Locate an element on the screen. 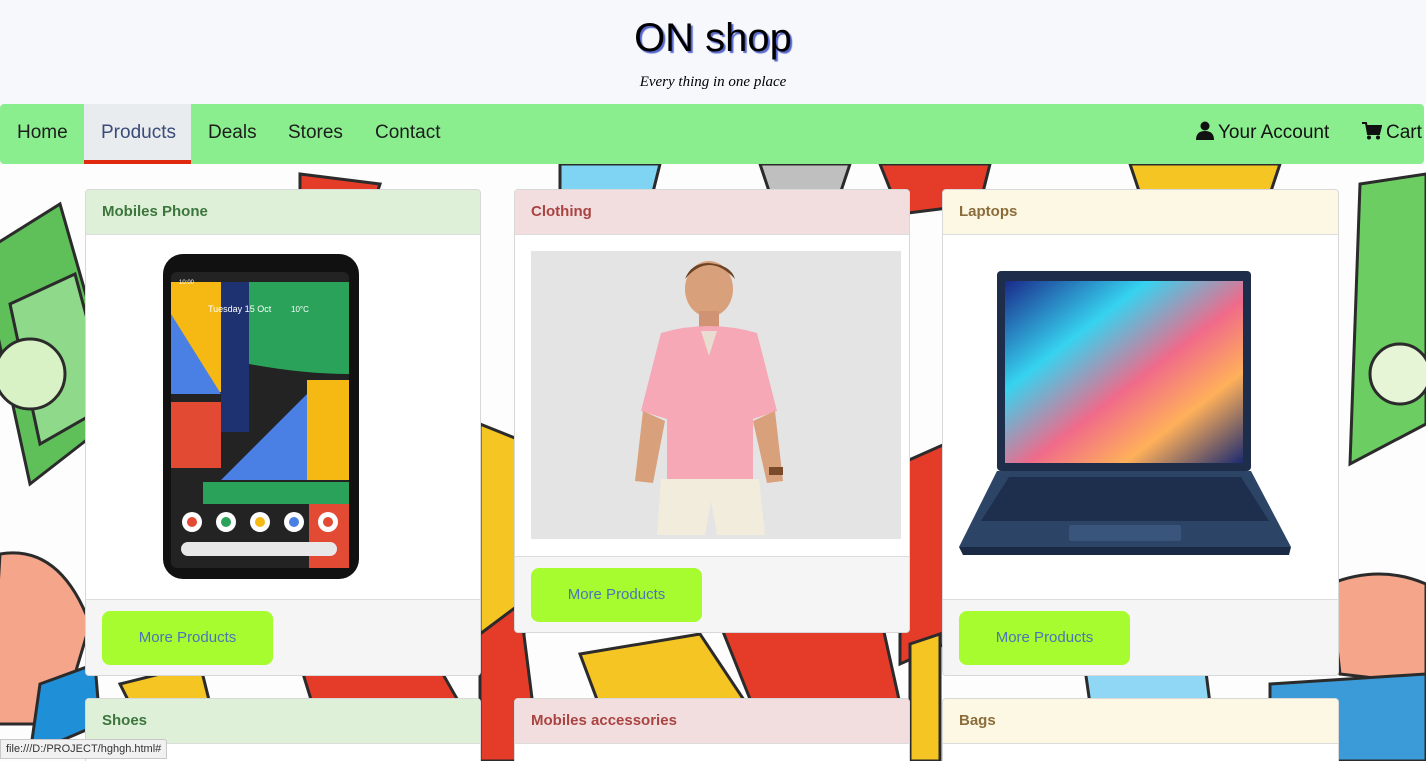 This screenshot has width=1426, height=761. category-card-mobile-accessories: Mobiles accessories is located at coordinates (712, 729).